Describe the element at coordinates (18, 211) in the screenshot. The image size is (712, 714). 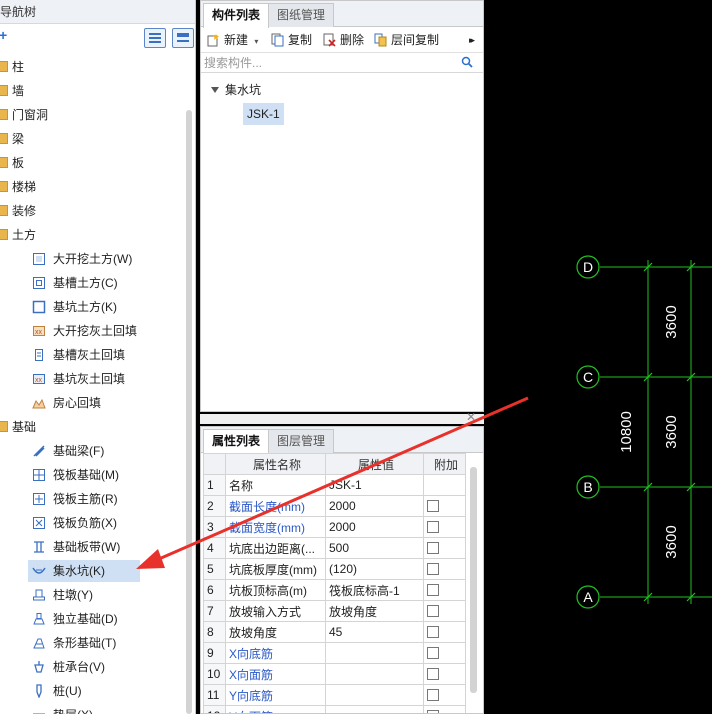
I see `nav-folder: 装修` at that location.